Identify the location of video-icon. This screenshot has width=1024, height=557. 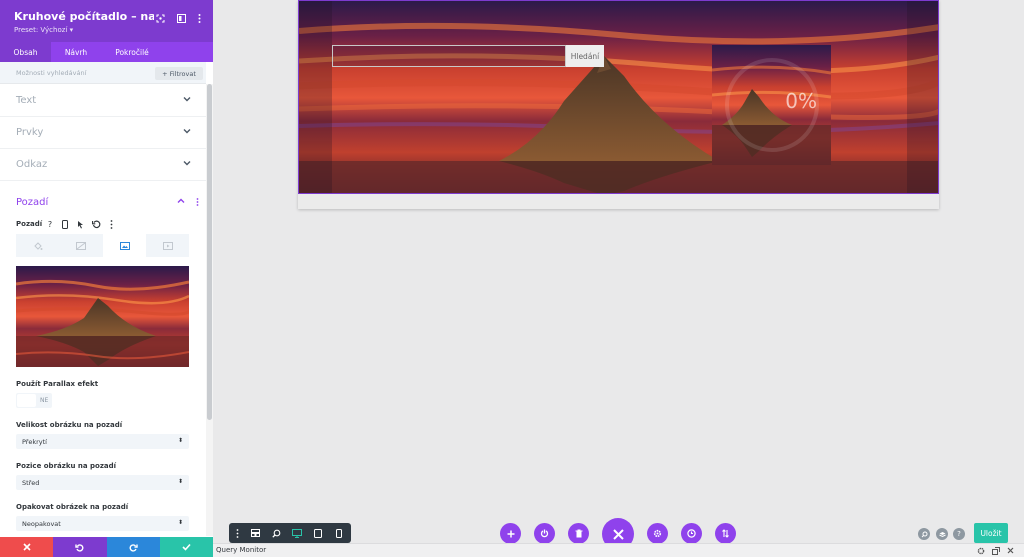
(167, 245).